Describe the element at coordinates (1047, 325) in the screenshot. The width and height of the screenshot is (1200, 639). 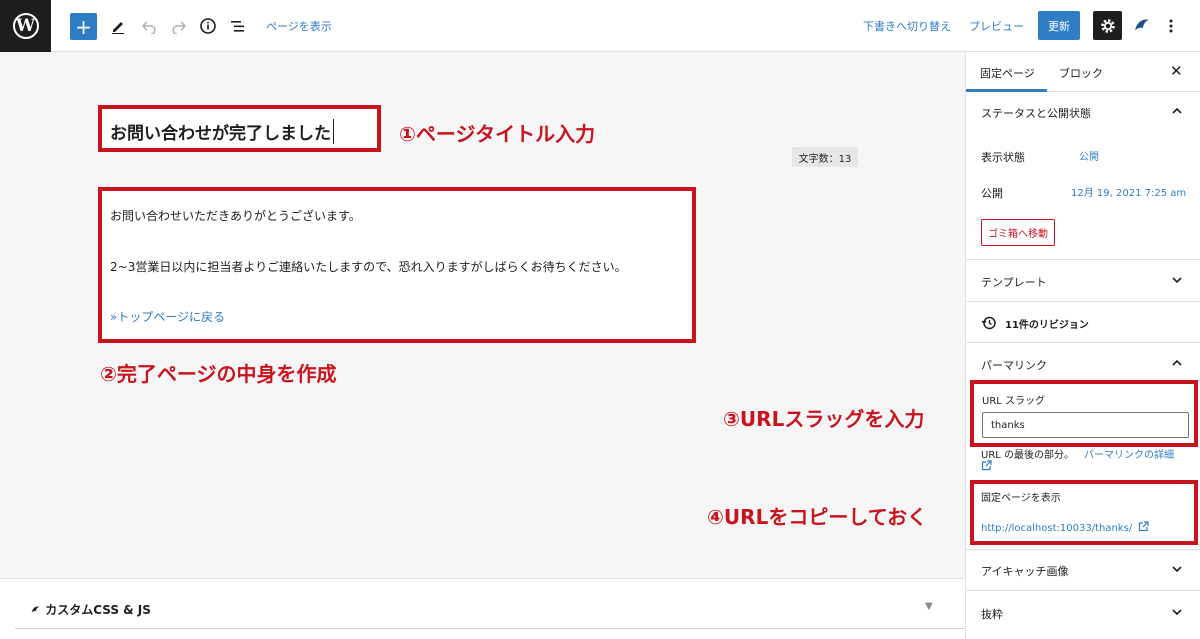
I see `revisions-text: 11件のリビジョン` at that location.